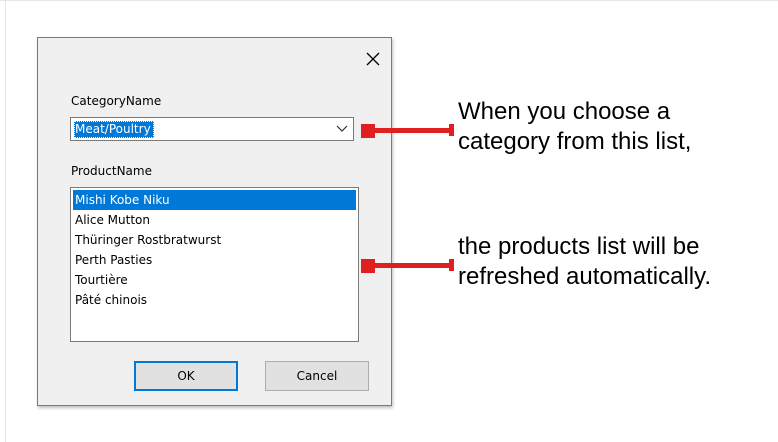 This screenshot has width=778, height=442. I want to click on list-item: Mishi Kobe Niku, so click(214, 200).